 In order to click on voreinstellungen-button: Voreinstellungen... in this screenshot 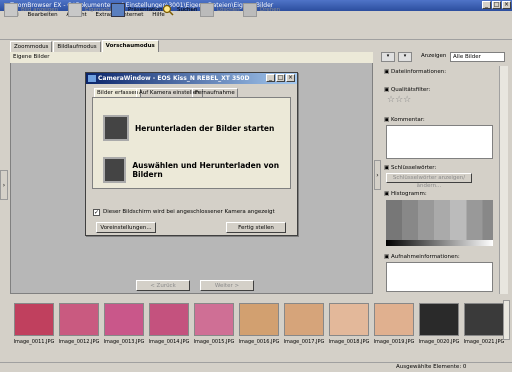, I will do `click(126, 227)`.